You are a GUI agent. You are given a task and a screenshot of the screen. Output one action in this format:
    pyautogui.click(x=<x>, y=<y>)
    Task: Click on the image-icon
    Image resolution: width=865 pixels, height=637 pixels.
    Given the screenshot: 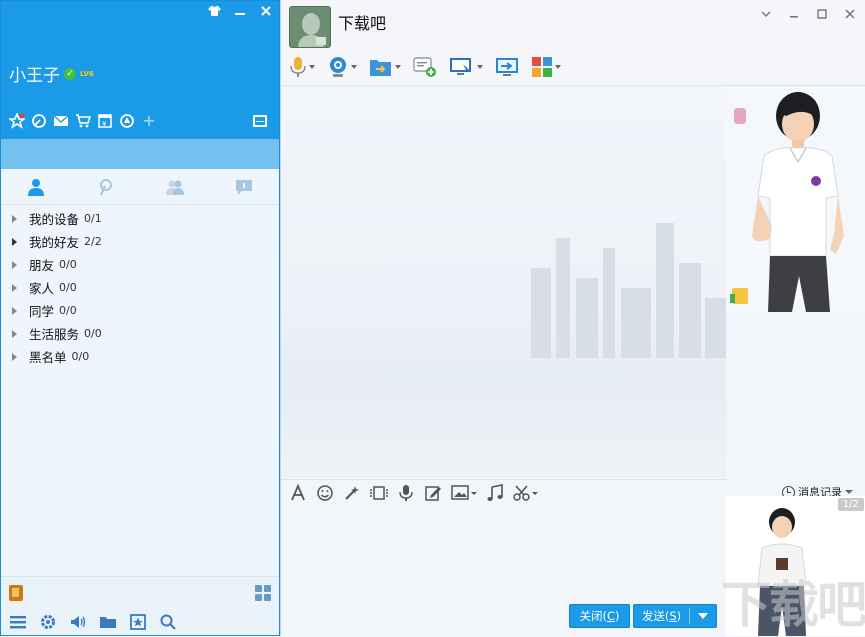 What is the action you would take?
    pyautogui.click(x=464, y=493)
    